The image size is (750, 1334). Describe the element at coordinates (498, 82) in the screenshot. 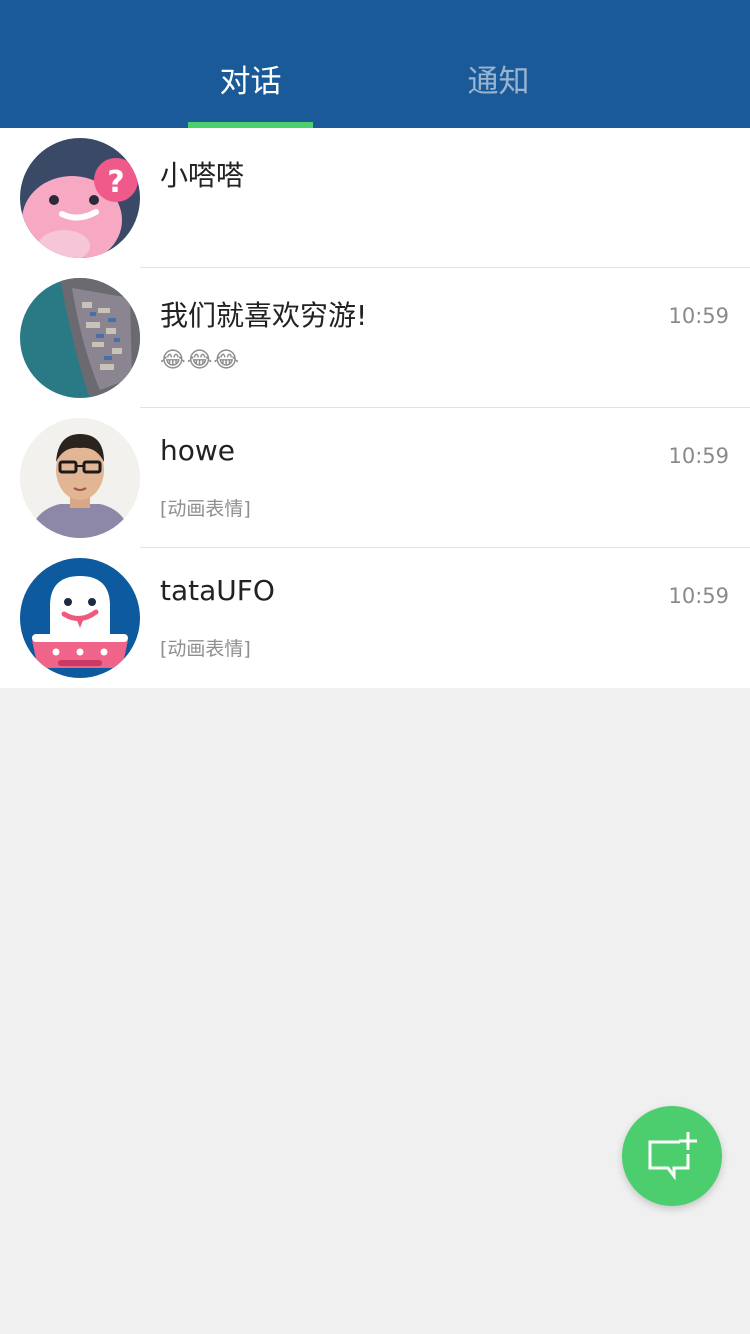

I see `tab-notifications: 通知` at that location.